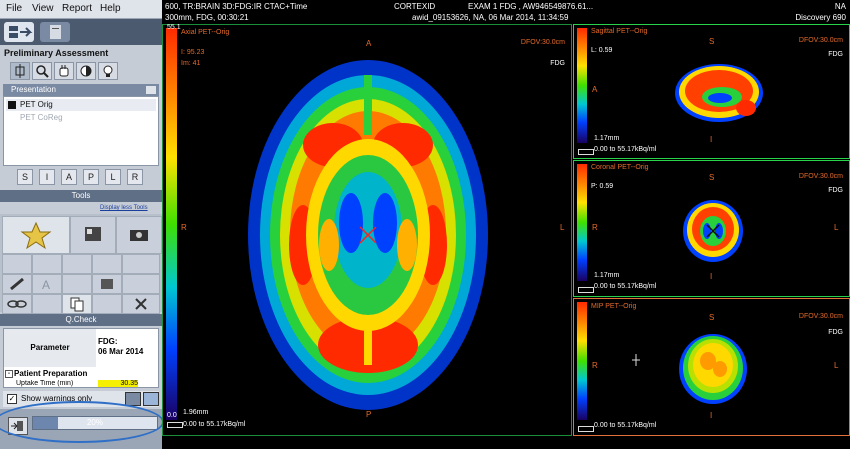 This screenshot has width=850, height=449. I want to click on window-level-button, so click(86, 71).